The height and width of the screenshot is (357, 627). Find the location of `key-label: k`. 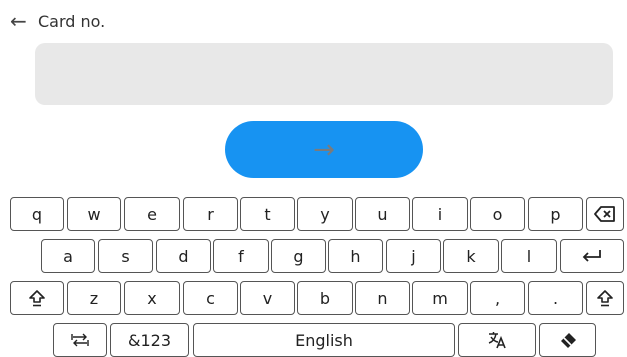

key-label: k is located at coordinates (471, 256).